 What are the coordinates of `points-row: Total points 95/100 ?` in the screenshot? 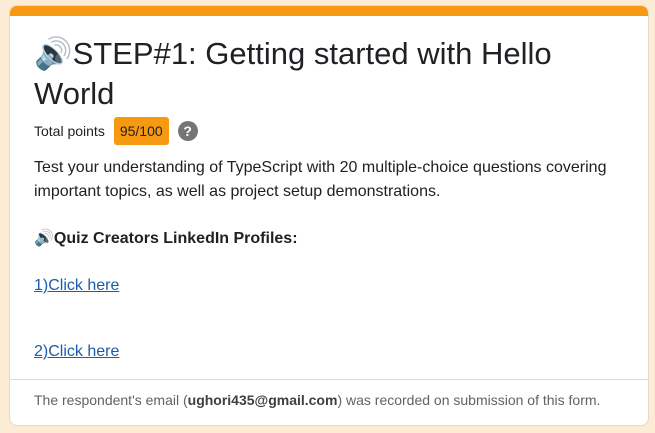 It's located at (329, 131).